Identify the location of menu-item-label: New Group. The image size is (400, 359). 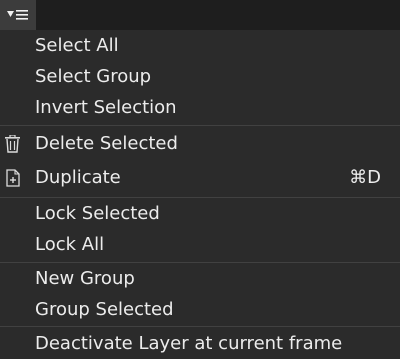
(85, 278).